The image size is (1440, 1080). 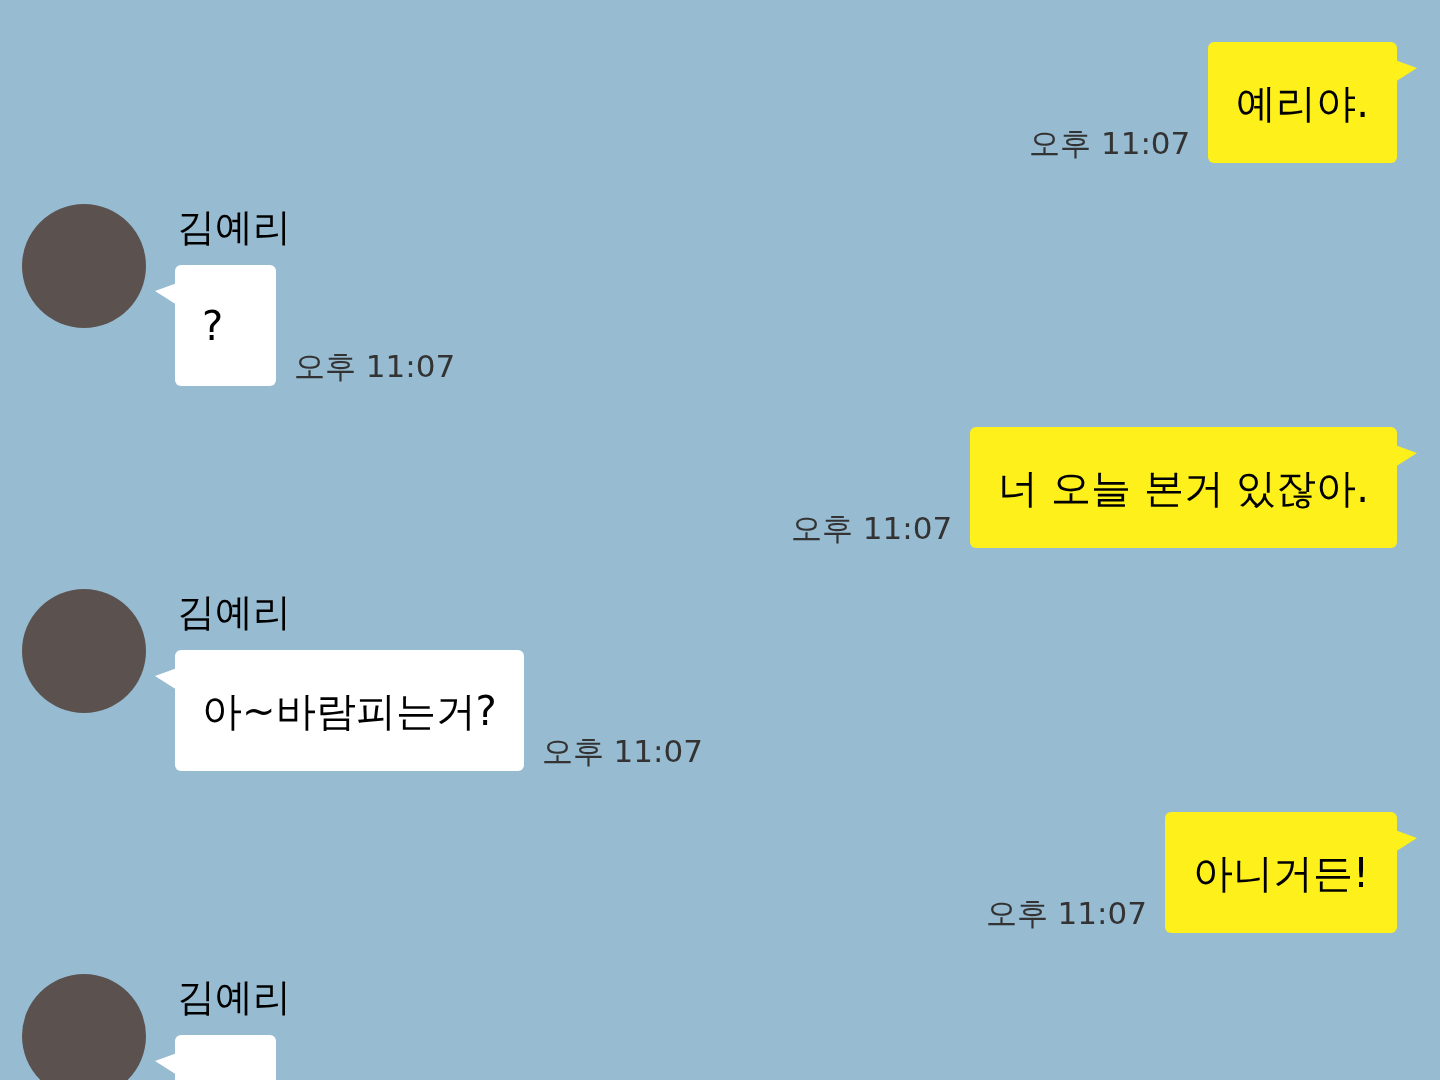 I want to click on sent-message-bubble: 아니거든!, so click(x=1280, y=872).